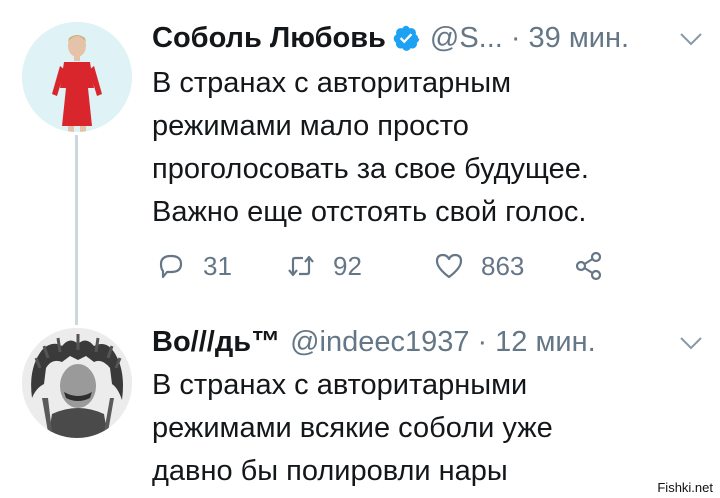  I want to click on tweet-text-line: В странах с авторитарным, so click(332, 83).